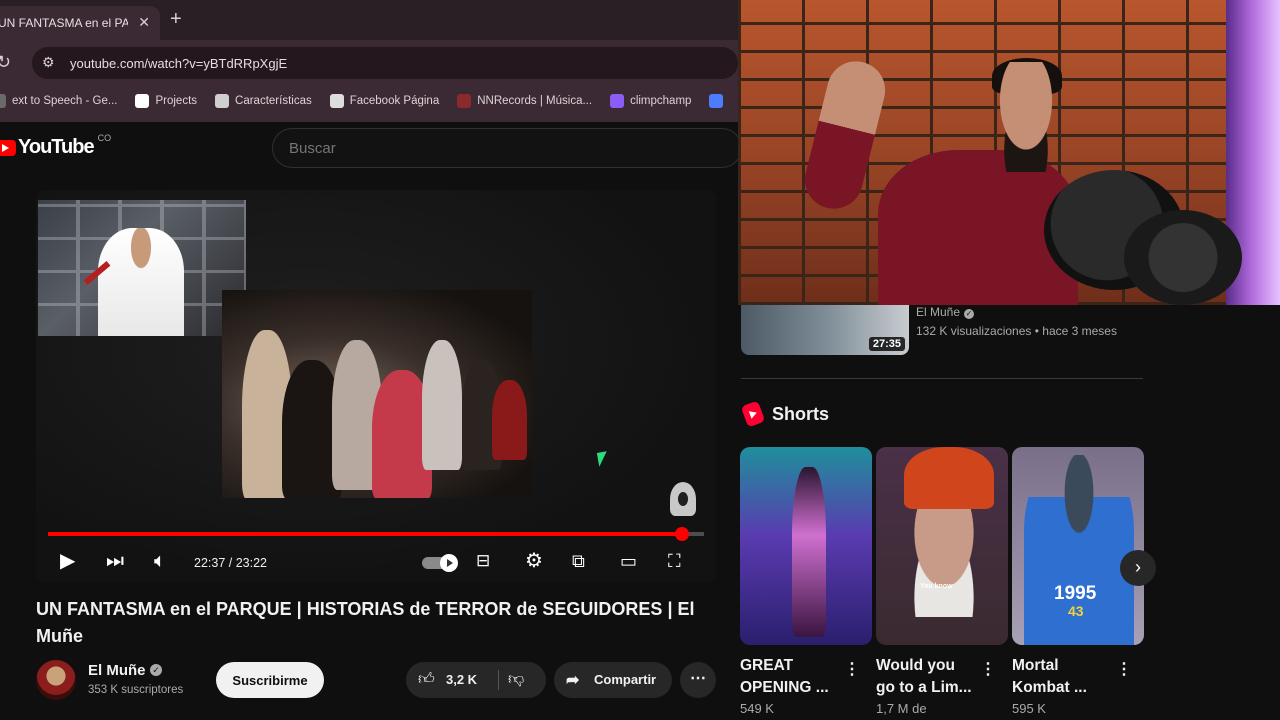 The width and height of the screenshot is (1280, 720). I want to click on thumbs-down-icon: 👎︎, so click(516, 679).